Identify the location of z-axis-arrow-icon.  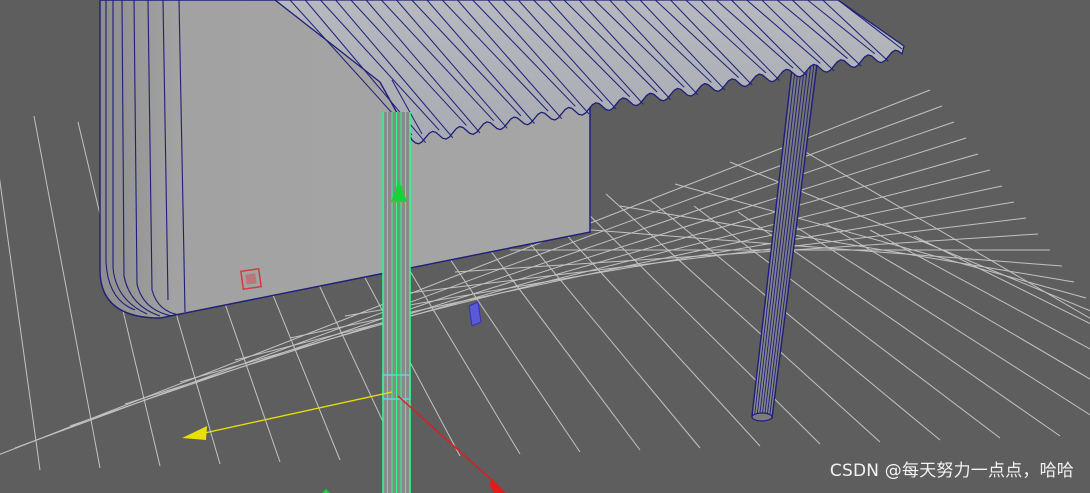
(194, 433).